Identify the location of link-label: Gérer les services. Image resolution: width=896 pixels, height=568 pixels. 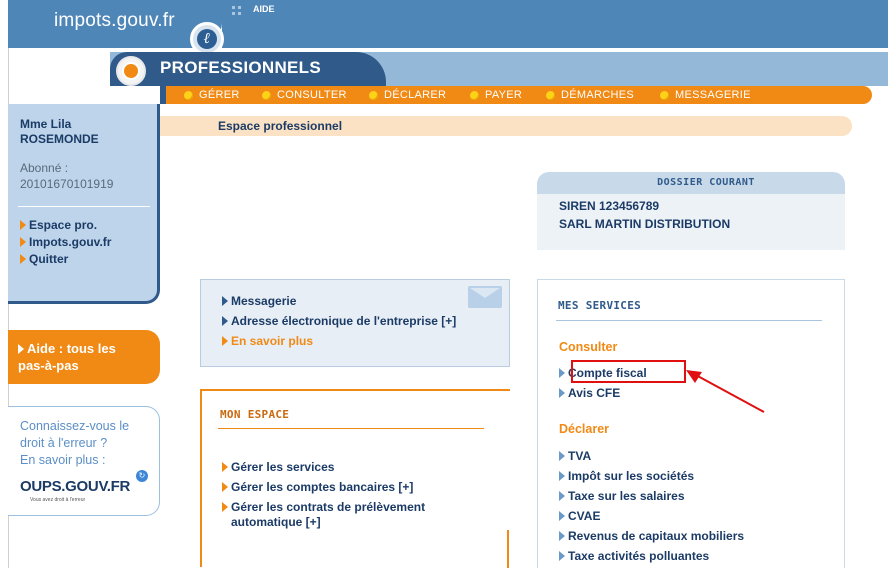
(283, 467).